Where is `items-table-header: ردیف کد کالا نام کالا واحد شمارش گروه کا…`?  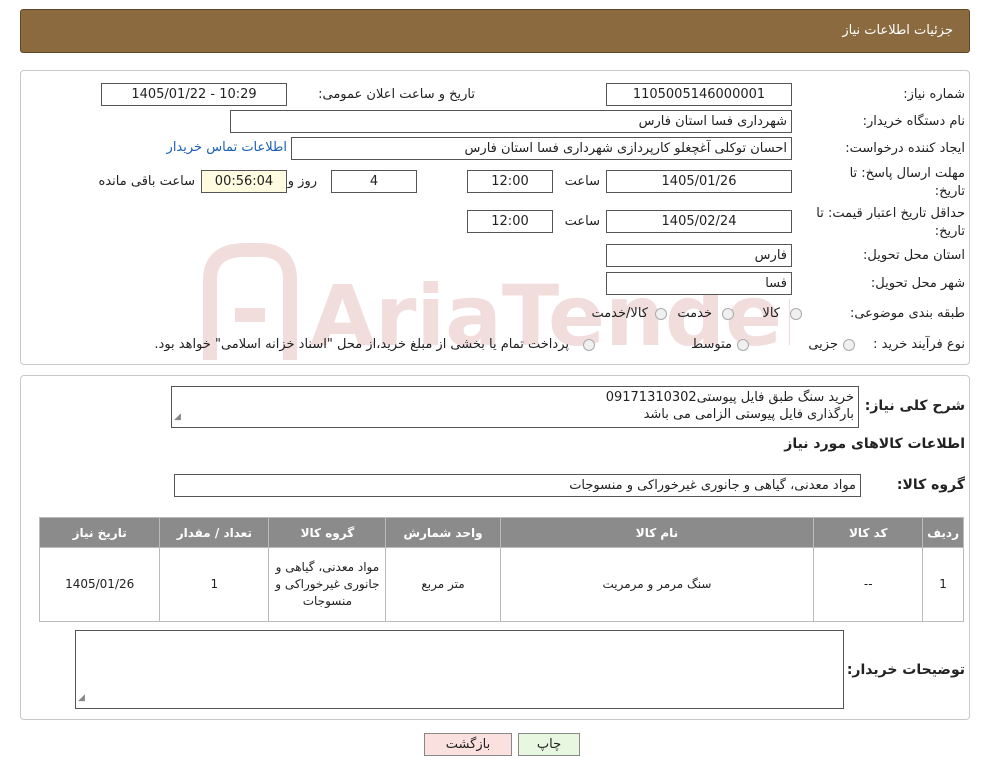
items-table-header: ردیف کد کالا نام کالا واحد شمارش گروه کا… is located at coordinates (501, 532).